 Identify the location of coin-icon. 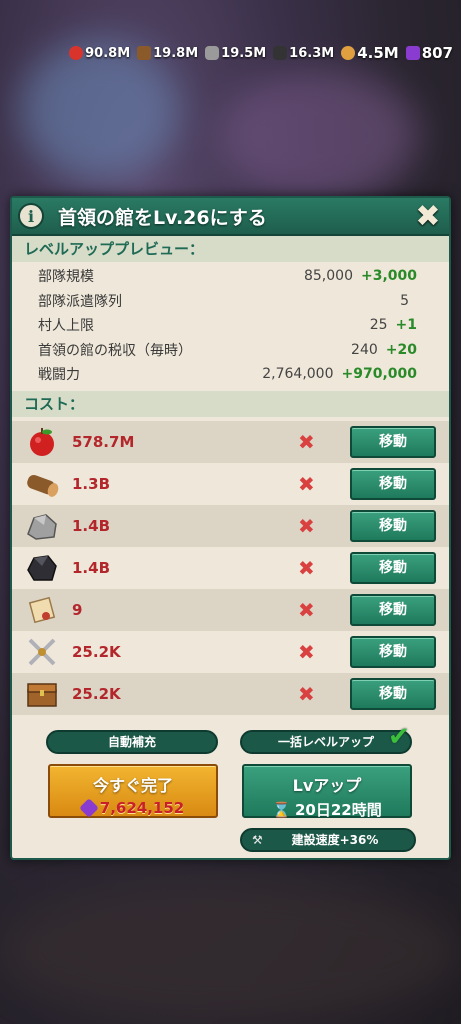
(348, 53).